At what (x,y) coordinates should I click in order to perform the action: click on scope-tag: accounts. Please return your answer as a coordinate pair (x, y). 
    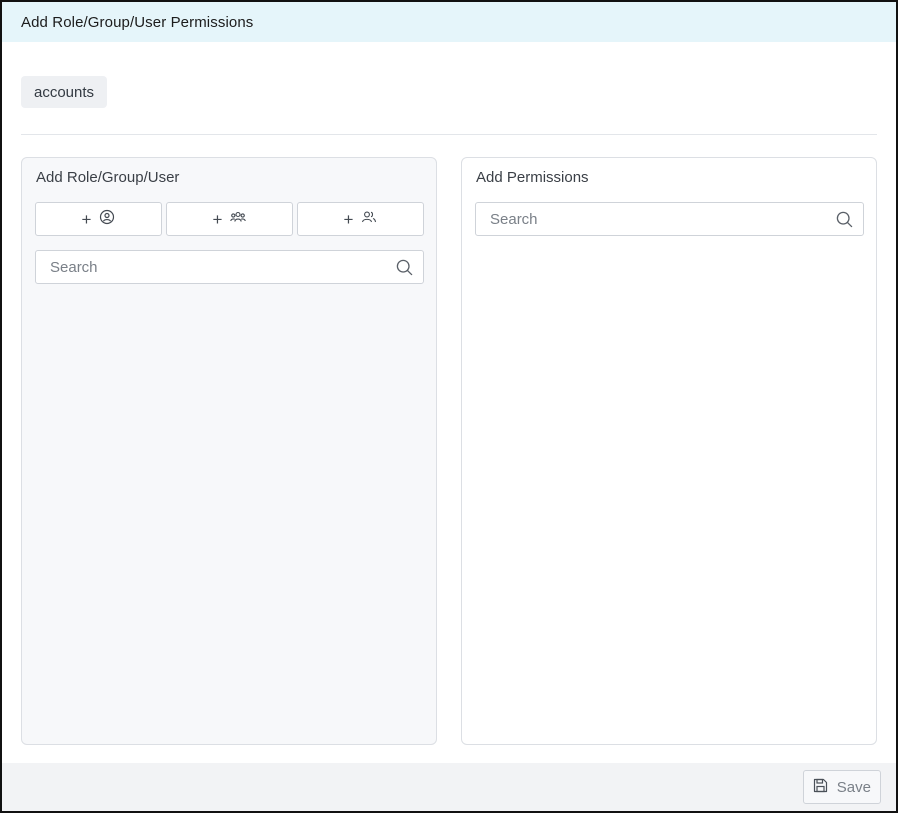
    Looking at the image, I should click on (64, 92).